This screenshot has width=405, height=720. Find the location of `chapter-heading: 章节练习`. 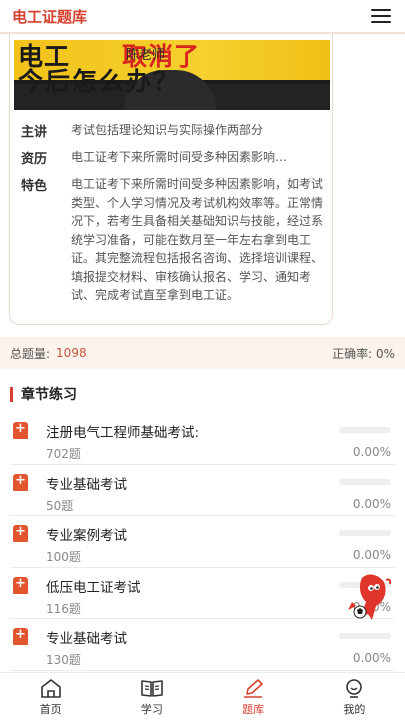

chapter-heading: 章节练习 is located at coordinates (43, 394).